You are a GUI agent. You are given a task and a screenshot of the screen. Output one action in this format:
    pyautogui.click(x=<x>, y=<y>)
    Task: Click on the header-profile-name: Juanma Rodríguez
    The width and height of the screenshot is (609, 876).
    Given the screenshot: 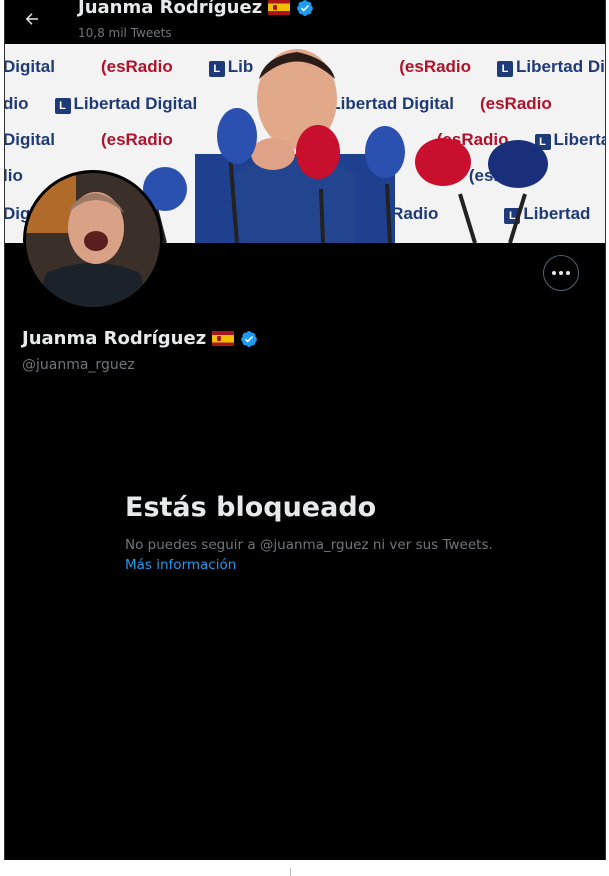 What is the action you would take?
    pyautogui.click(x=196, y=9)
    